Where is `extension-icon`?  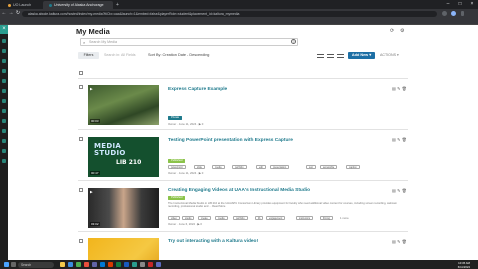
extension-icon is located at coordinates (444, 13).